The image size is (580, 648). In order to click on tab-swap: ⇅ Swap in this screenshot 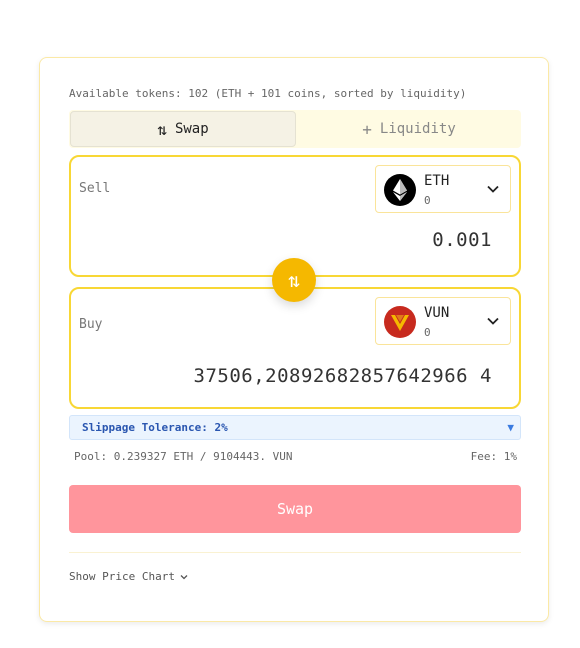, I will do `click(183, 129)`.